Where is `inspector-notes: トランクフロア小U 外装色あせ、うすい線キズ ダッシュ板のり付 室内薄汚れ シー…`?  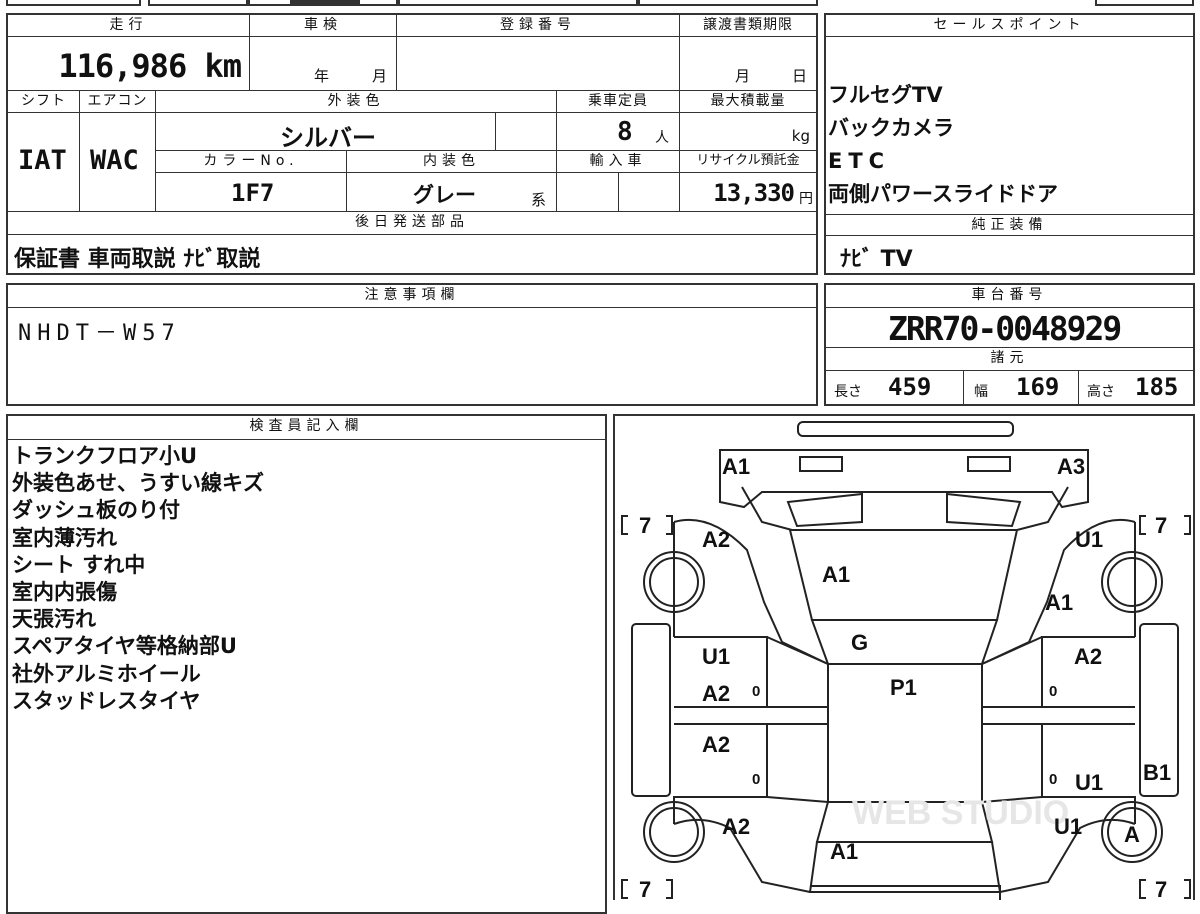
inspector-notes: トランクフロア小U 外装色あせ、うすい線キズ ダッシュ板のり付 室内薄汚れ シー… is located at coordinates (138, 579).